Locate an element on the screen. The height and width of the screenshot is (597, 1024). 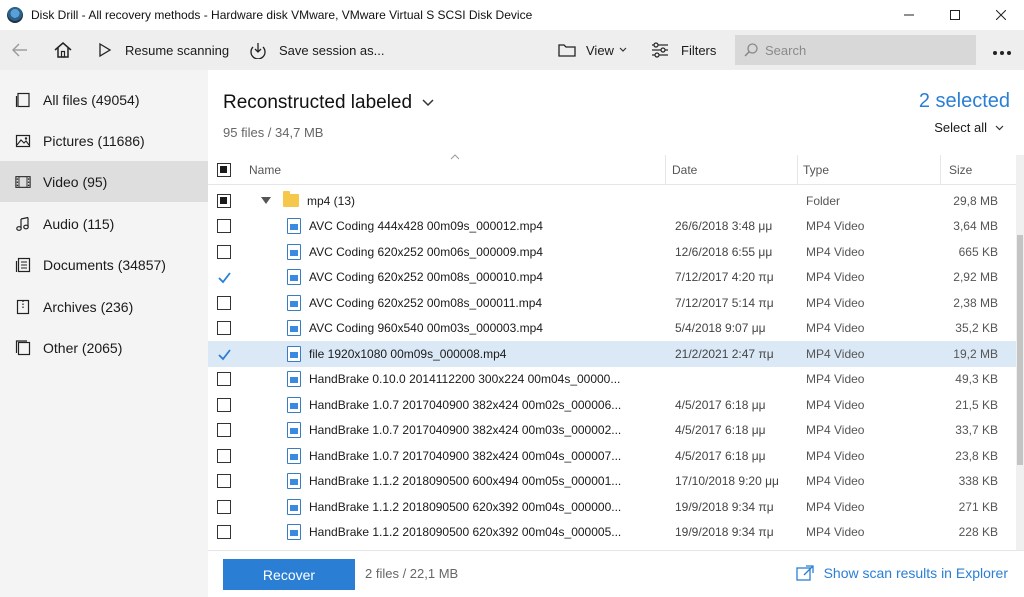
date-cell: 4/5/2017 6:18 μμ is located at coordinates (720, 404).